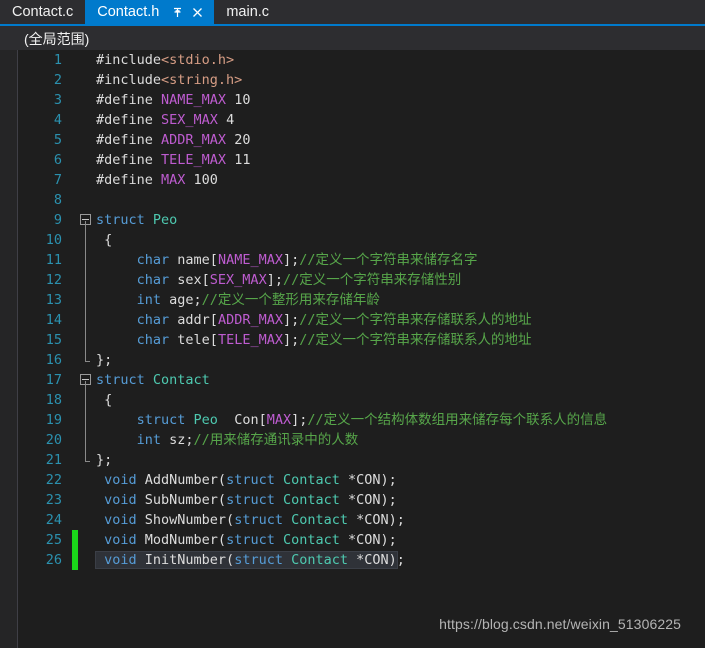 This screenshot has width=705, height=648. Describe the element at coordinates (361, 140) in the screenshot. I see `code-line: 5 #define ADDR_MAX 20` at that location.